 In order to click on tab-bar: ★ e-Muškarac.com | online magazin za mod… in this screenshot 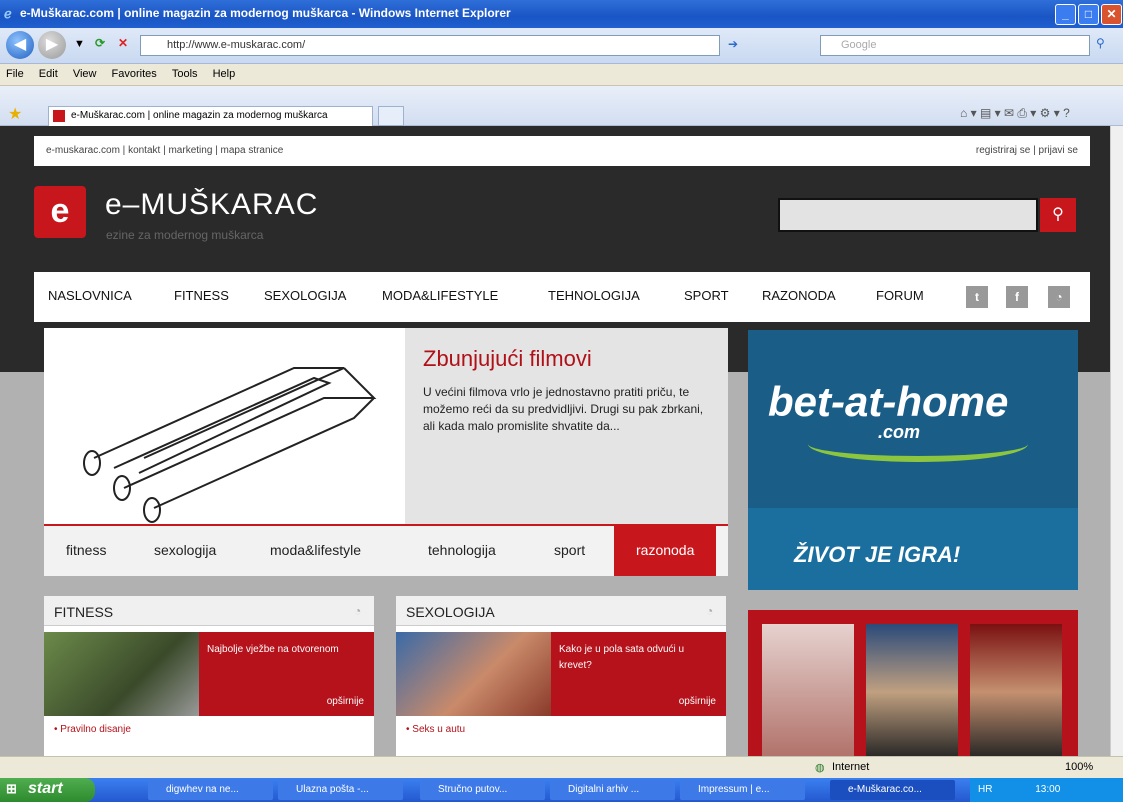, I will do `click(561, 106)`.